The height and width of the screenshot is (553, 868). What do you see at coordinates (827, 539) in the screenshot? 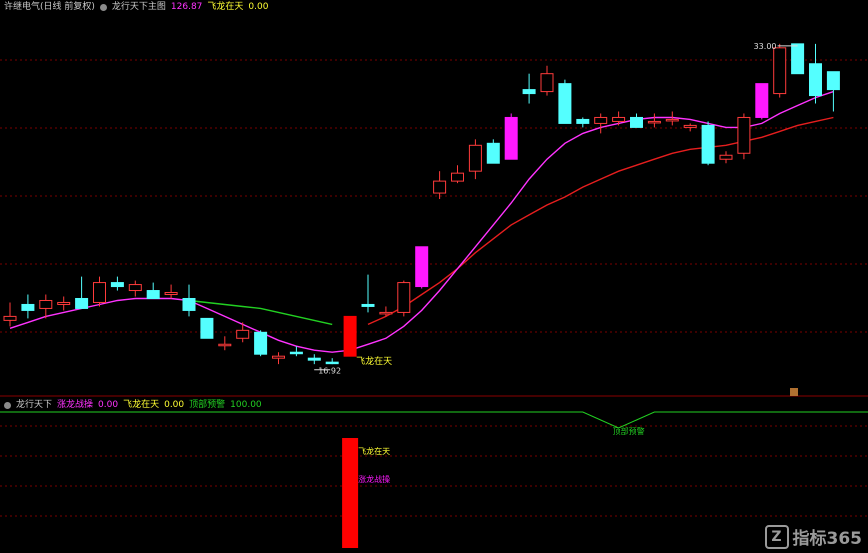
I see `watermark-text: 指标365` at bounding box center [827, 539].